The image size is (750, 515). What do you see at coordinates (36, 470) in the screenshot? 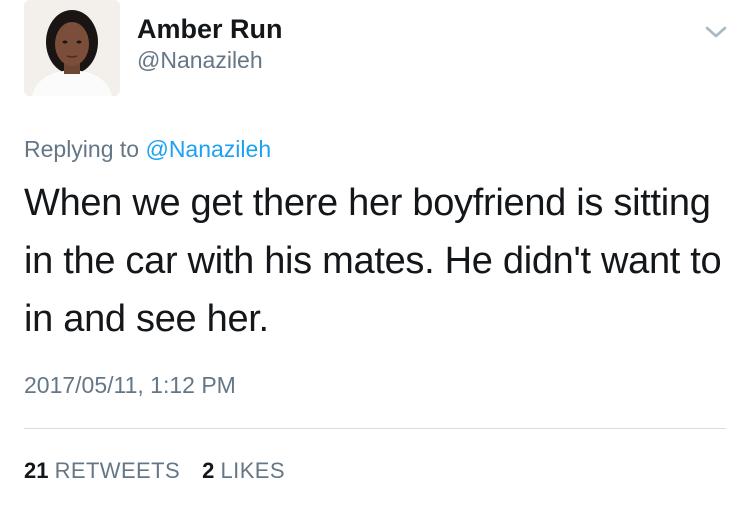
I see `retweets-count: 21` at bounding box center [36, 470].